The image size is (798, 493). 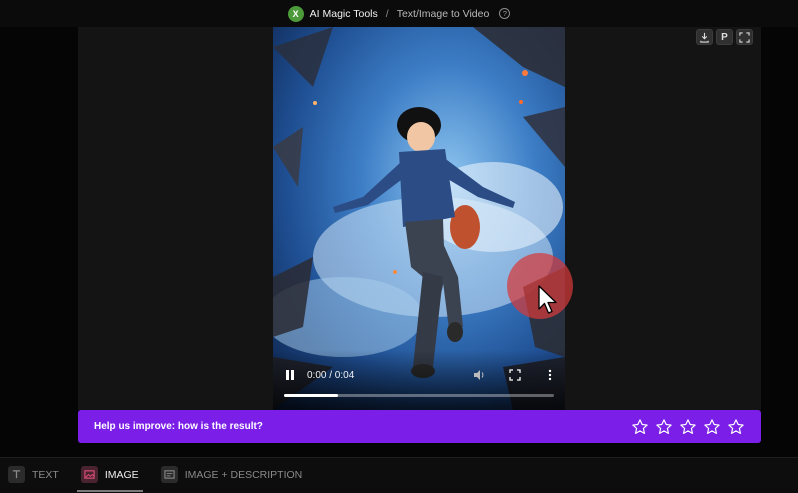 What do you see at coordinates (121, 474) in the screenshot?
I see `tab-image-label: IMAGE` at bounding box center [121, 474].